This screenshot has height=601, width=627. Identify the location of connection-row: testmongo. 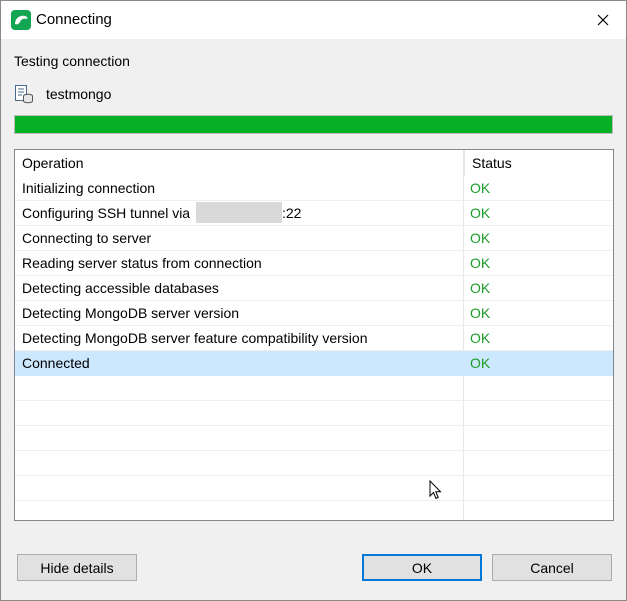
(62, 94).